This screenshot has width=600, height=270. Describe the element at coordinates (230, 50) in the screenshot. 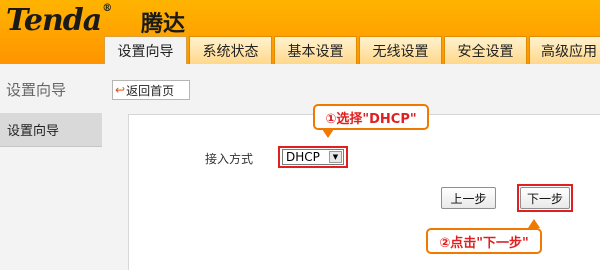

I see `tab-system-status: 系统状态` at that location.